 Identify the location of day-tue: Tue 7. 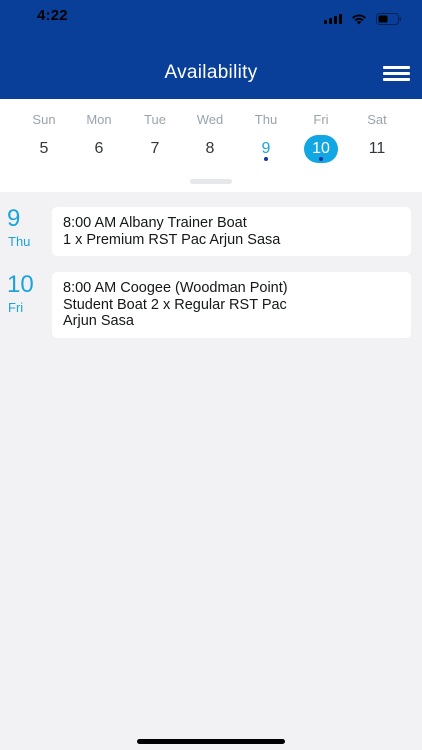
(155, 139).